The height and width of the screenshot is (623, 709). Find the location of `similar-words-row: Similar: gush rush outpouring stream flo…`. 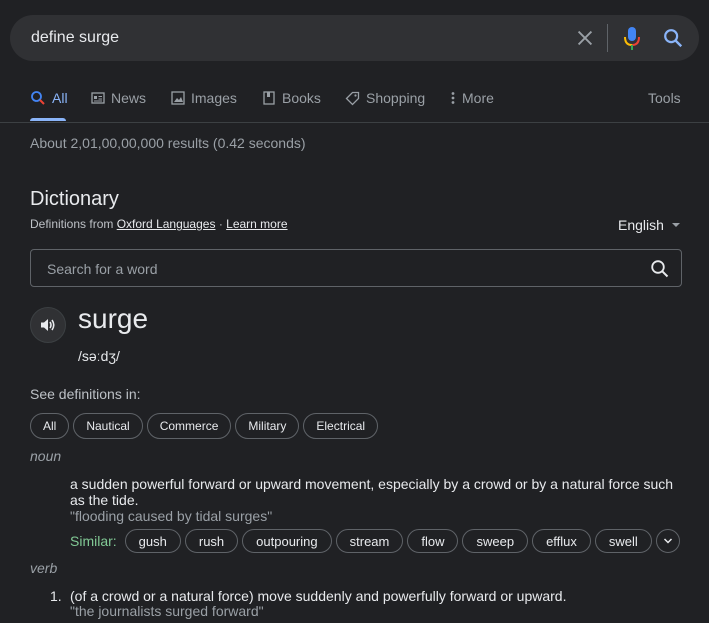

similar-words-row: Similar: gush rush outpouring stream flo… is located at coordinates (375, 541).